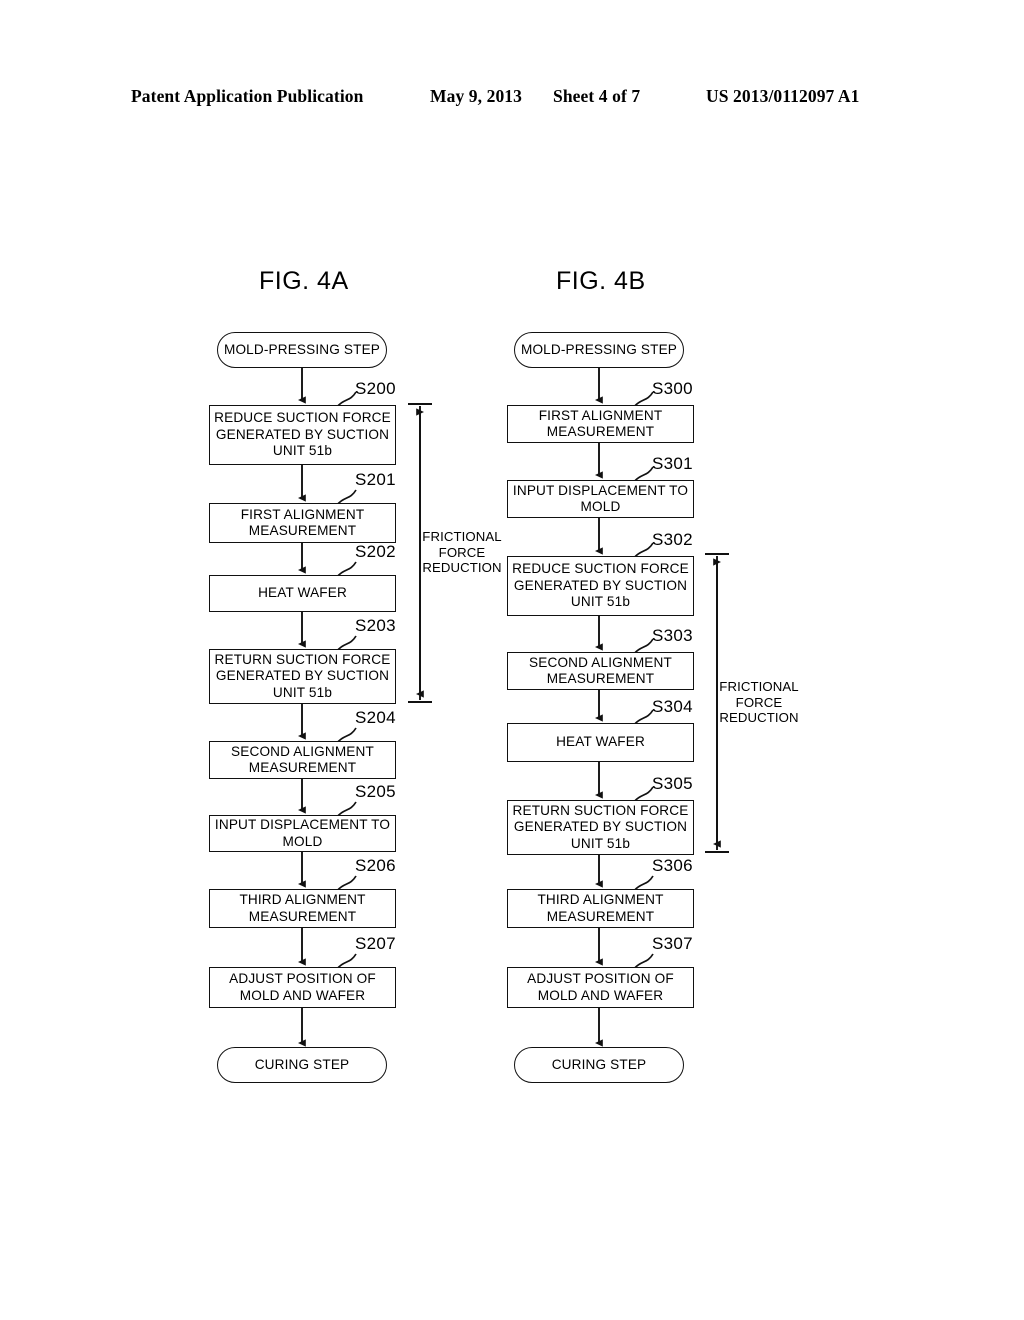  What do you see at coordinates (462, 552) in the screenshot?
I see `fig4a-bracket-label: FRICTIONAL FORCE REDUCTION` at bounding box center [462, 552].